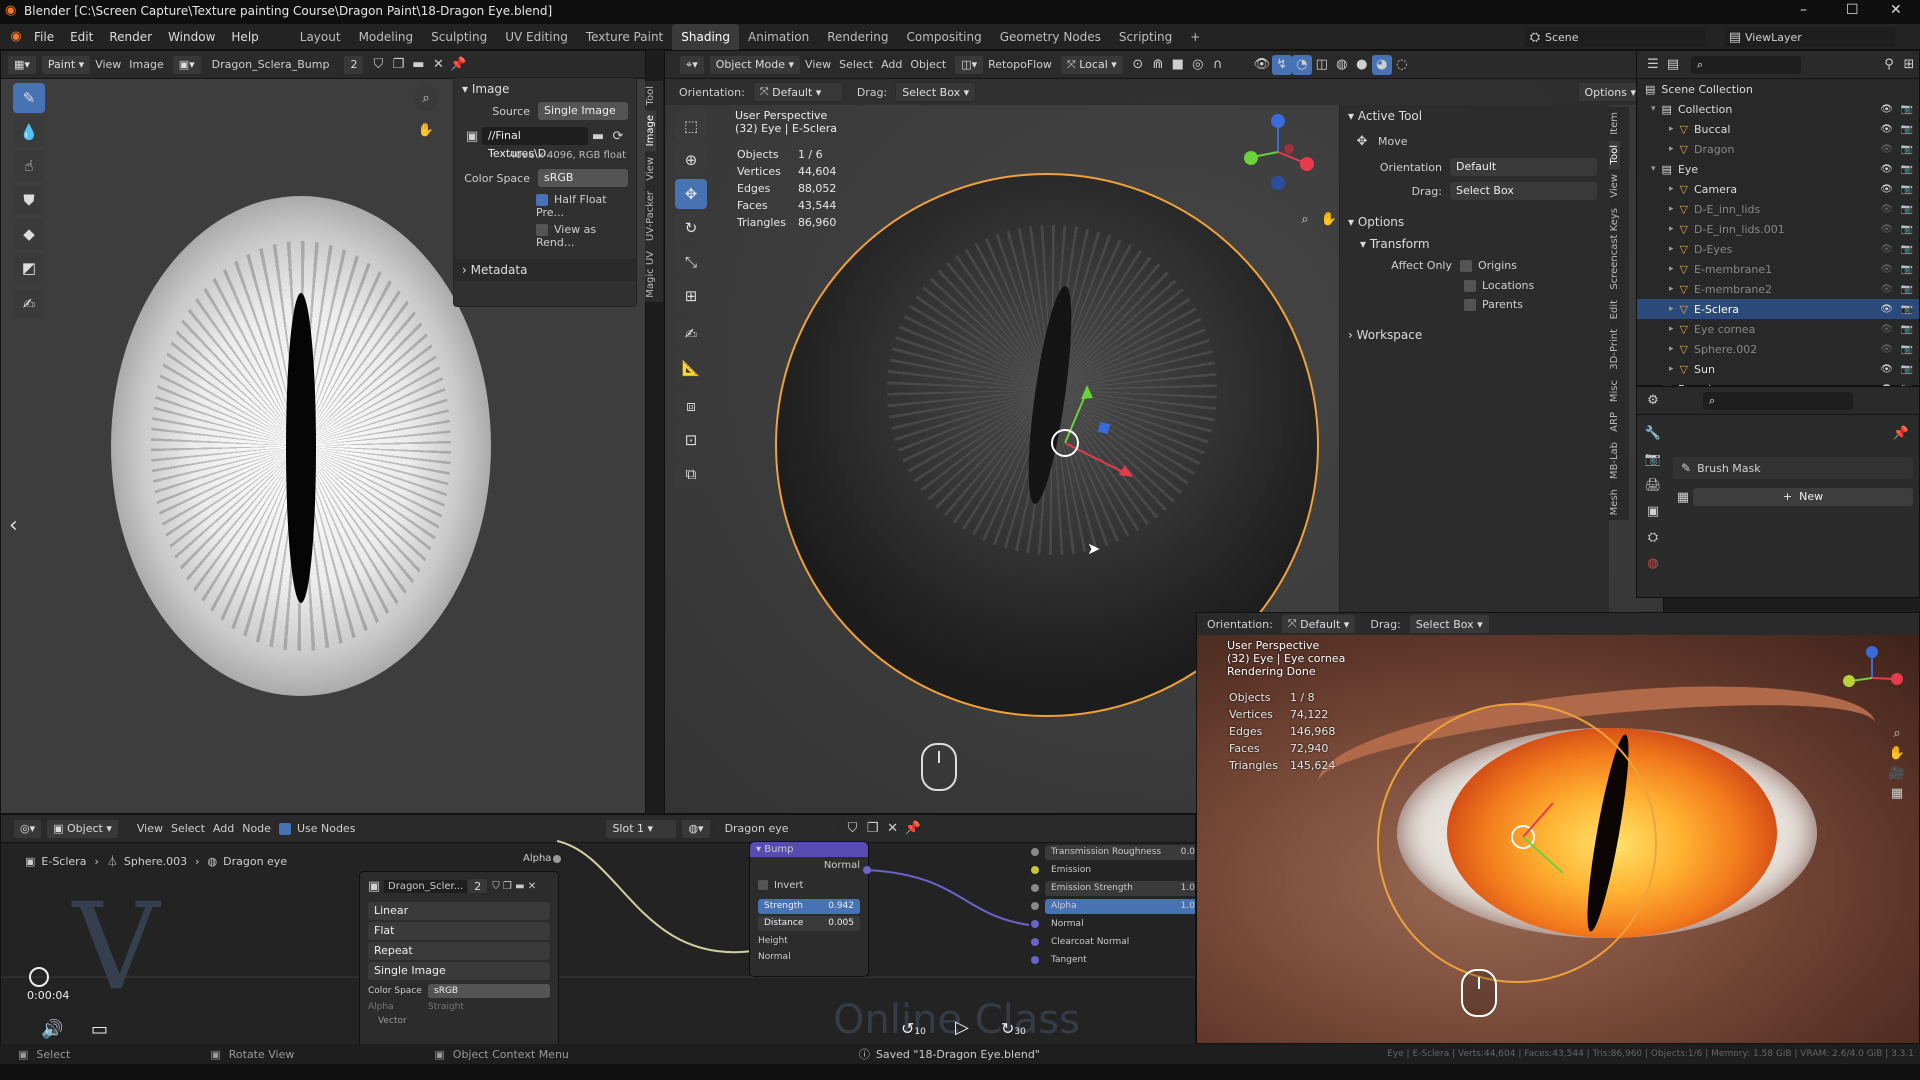  Describe the element at coordinates (1610, 92) in the screenshot. I see `viewport-options-button: Options ▾` at that location.